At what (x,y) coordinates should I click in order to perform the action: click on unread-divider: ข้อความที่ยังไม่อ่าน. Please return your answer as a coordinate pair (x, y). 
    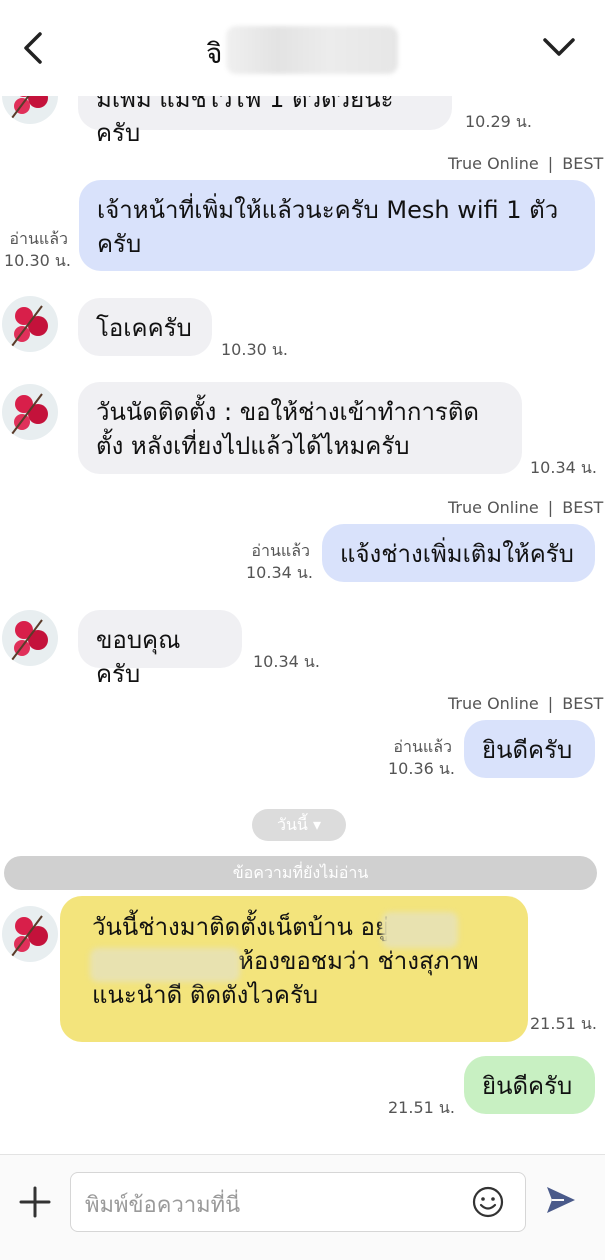
    Looking at the image, I should click on (300, 873).